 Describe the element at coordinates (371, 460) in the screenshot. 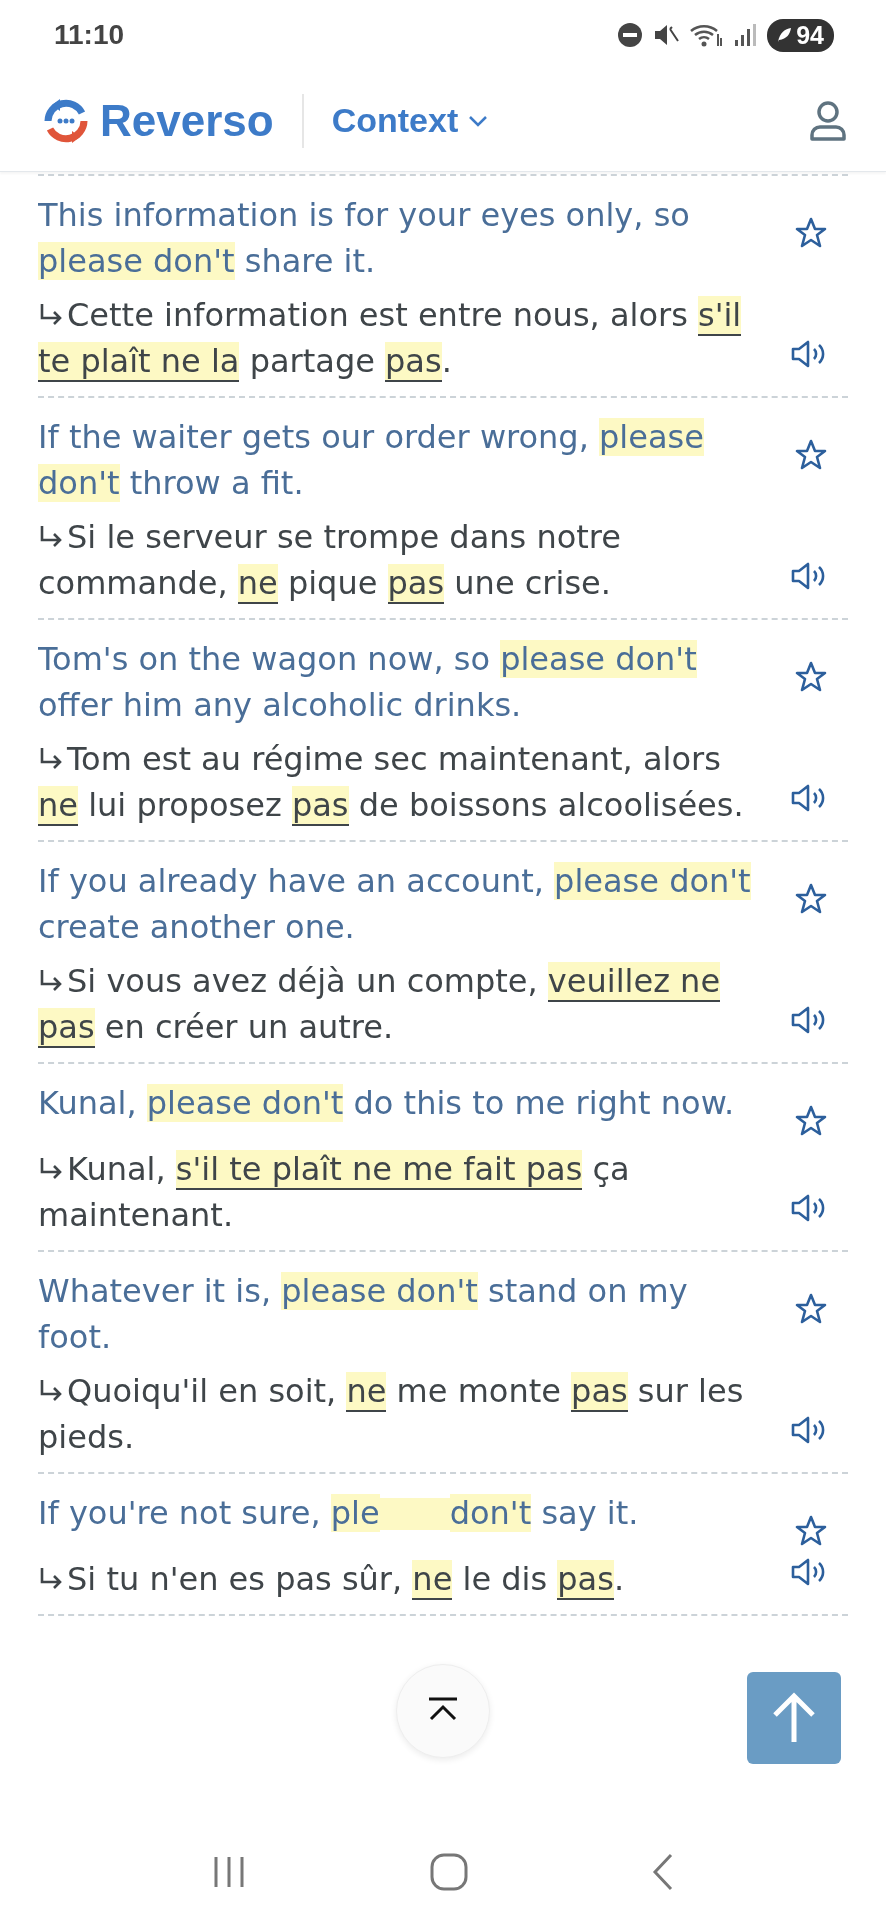

I see `example-sentence: If the waiter gets our order wrong, please don't throw a fit.` at that location.